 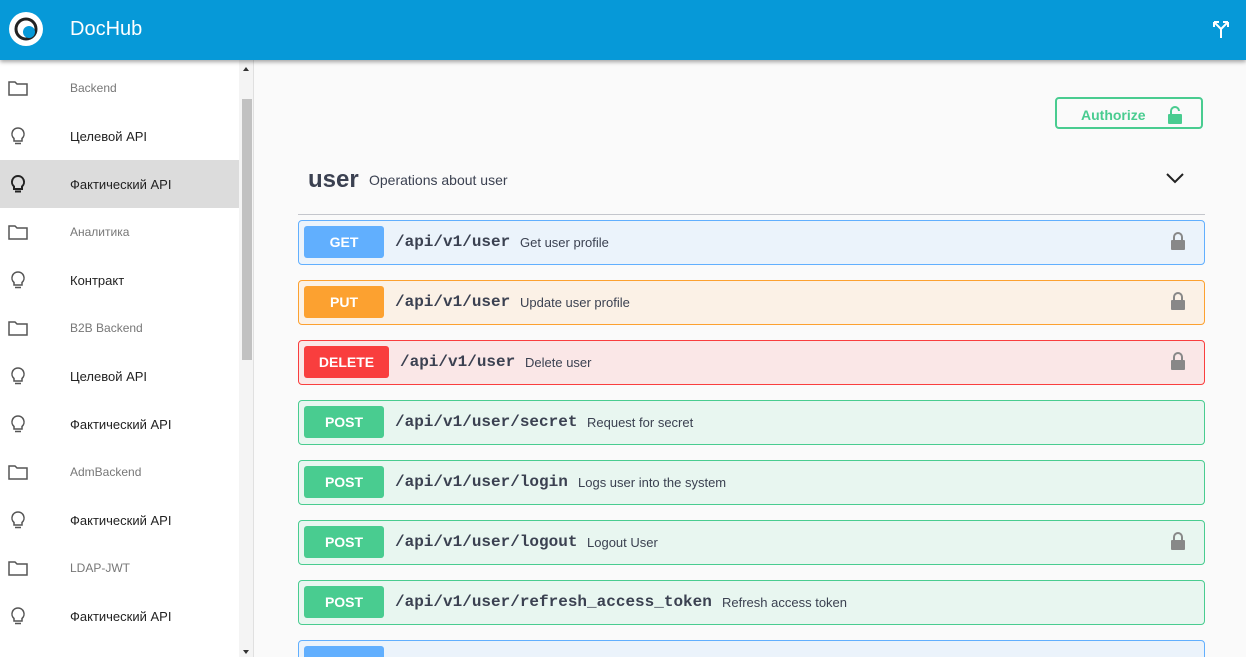 What do you see at coordinates (333, 180) in the screenshot?
I see `tag-name: user` at bounding box center [333, 180].